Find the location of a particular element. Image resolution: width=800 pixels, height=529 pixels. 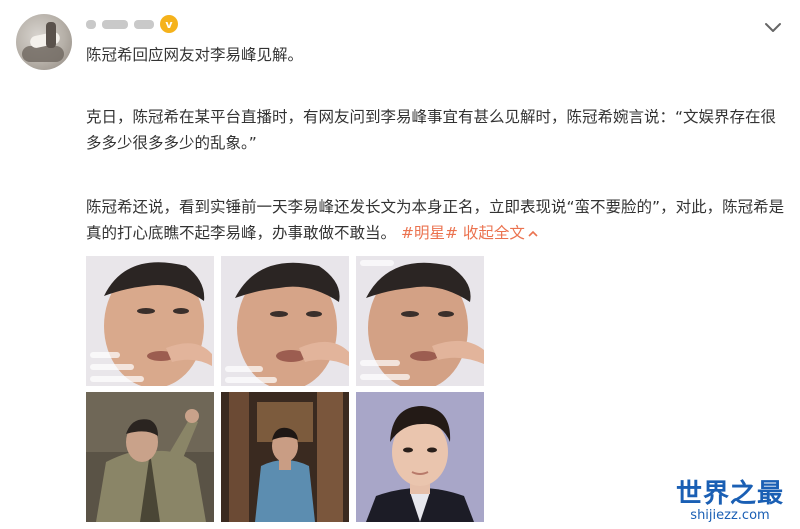

hashtag-link: #明星# is located at coordinates (429, 233).